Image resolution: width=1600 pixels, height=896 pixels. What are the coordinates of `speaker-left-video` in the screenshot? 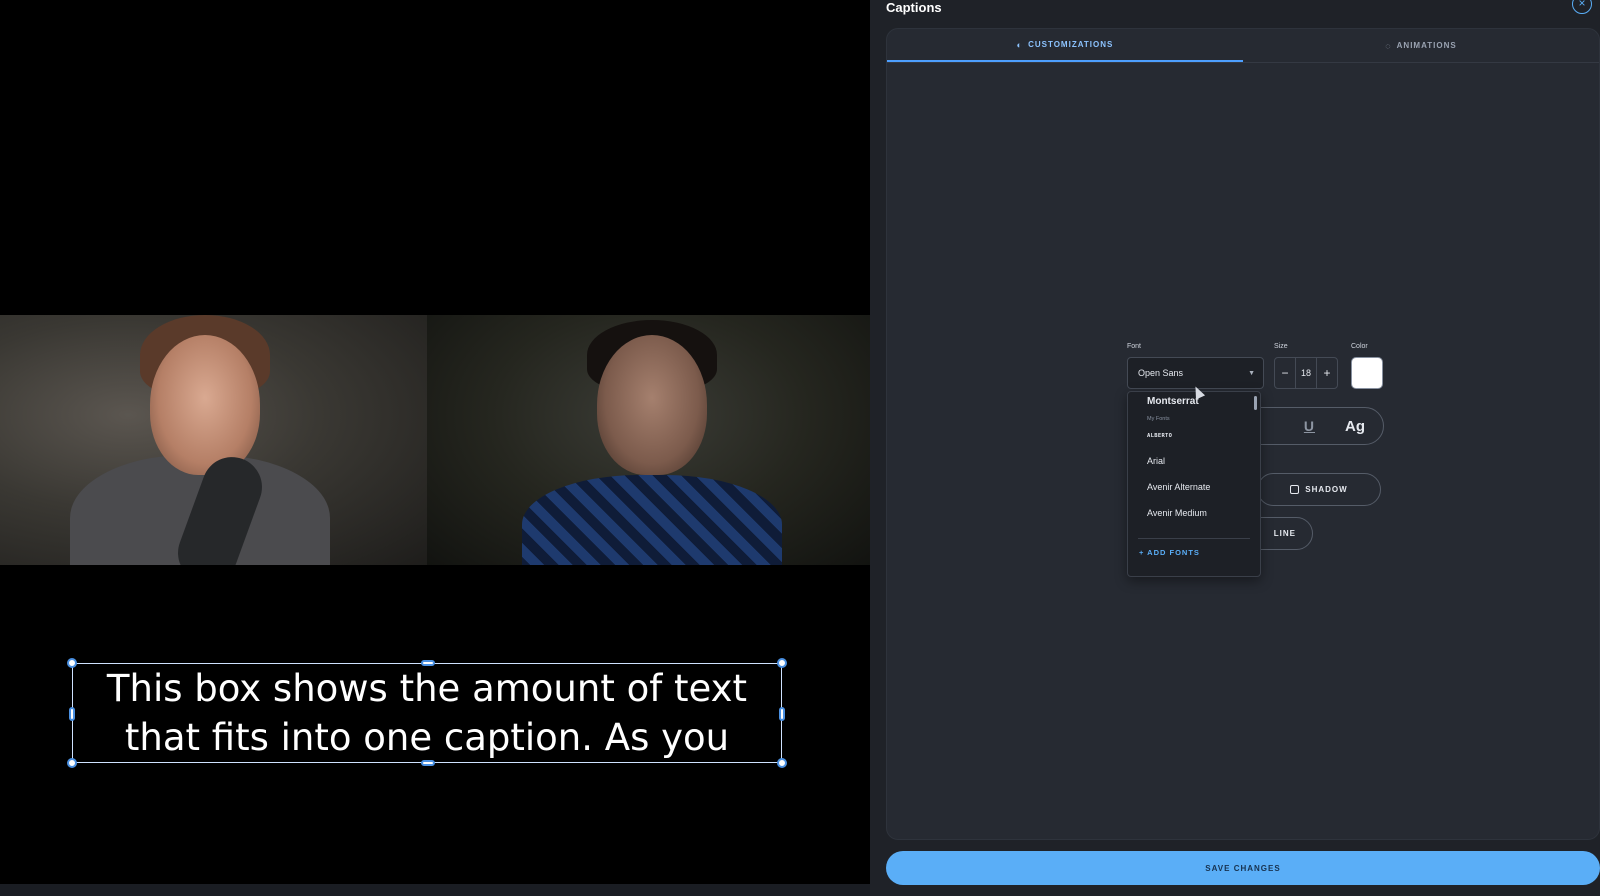 It's located at (213, 440).